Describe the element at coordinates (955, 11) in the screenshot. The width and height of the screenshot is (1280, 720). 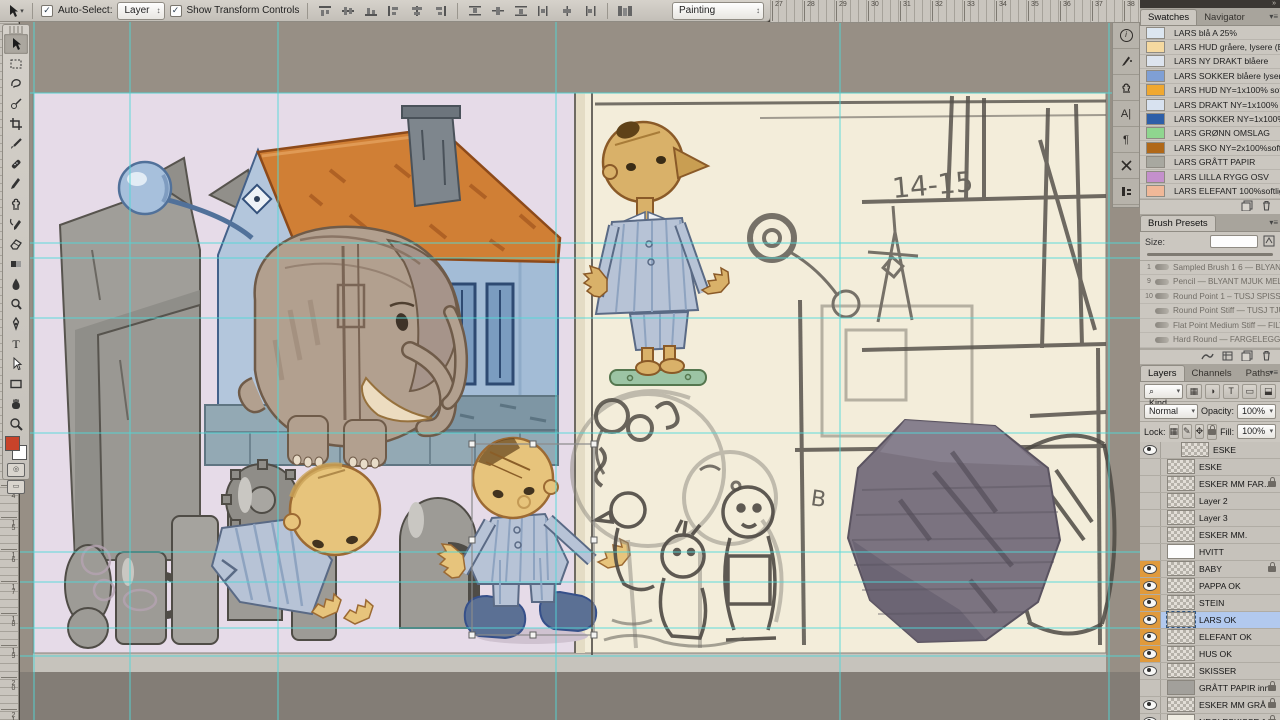
I see `ruler-top: 27 28 29 30 31 32 33 34 35 36 37 38` at that location.